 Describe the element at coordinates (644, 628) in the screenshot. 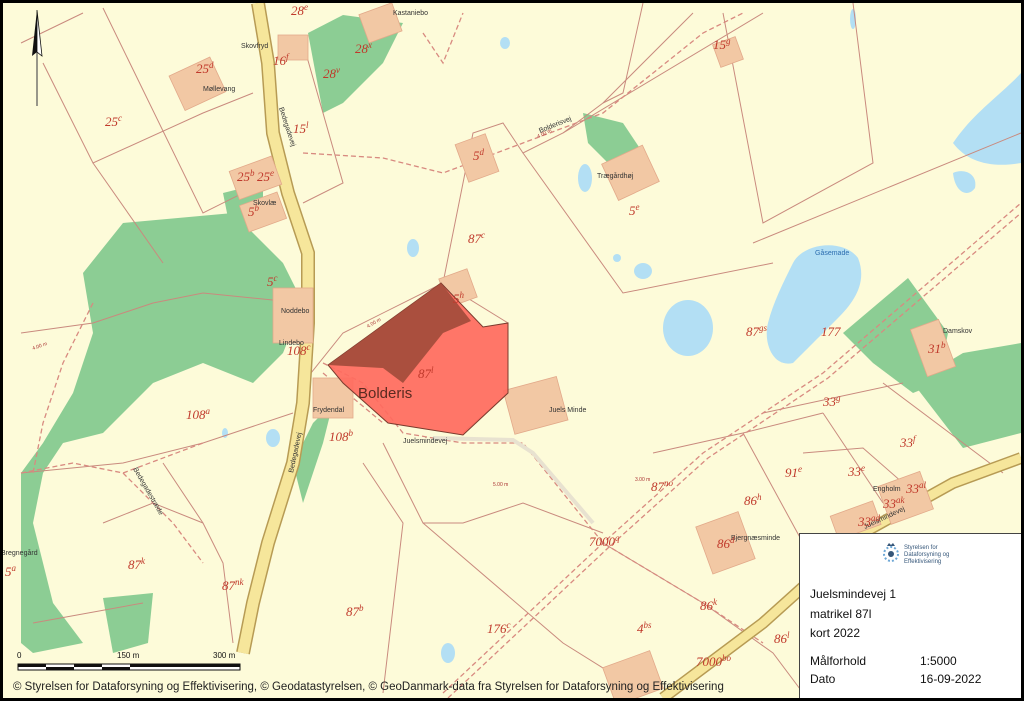

I see `parcel-number: 4bs` at that location.